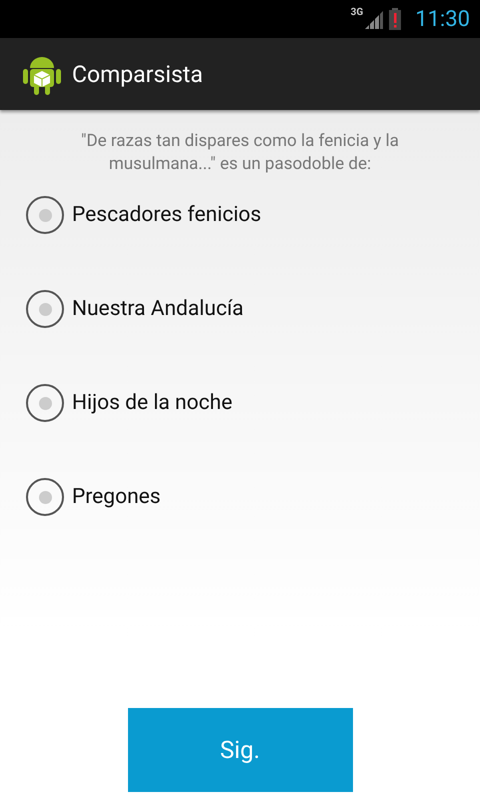 This screenshot has width=480, height=800. Describe the element at coordinates (137, 74) in the screenshot. I see `app-title: Comparsista` at that location.